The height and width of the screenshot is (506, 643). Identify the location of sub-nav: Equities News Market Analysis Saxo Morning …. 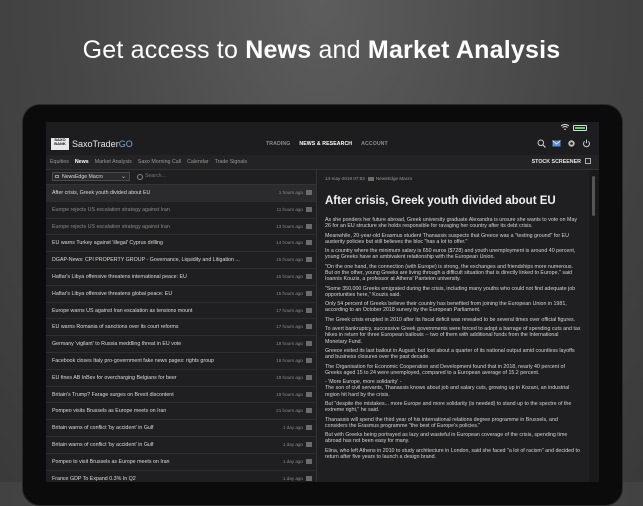
(322, 162).